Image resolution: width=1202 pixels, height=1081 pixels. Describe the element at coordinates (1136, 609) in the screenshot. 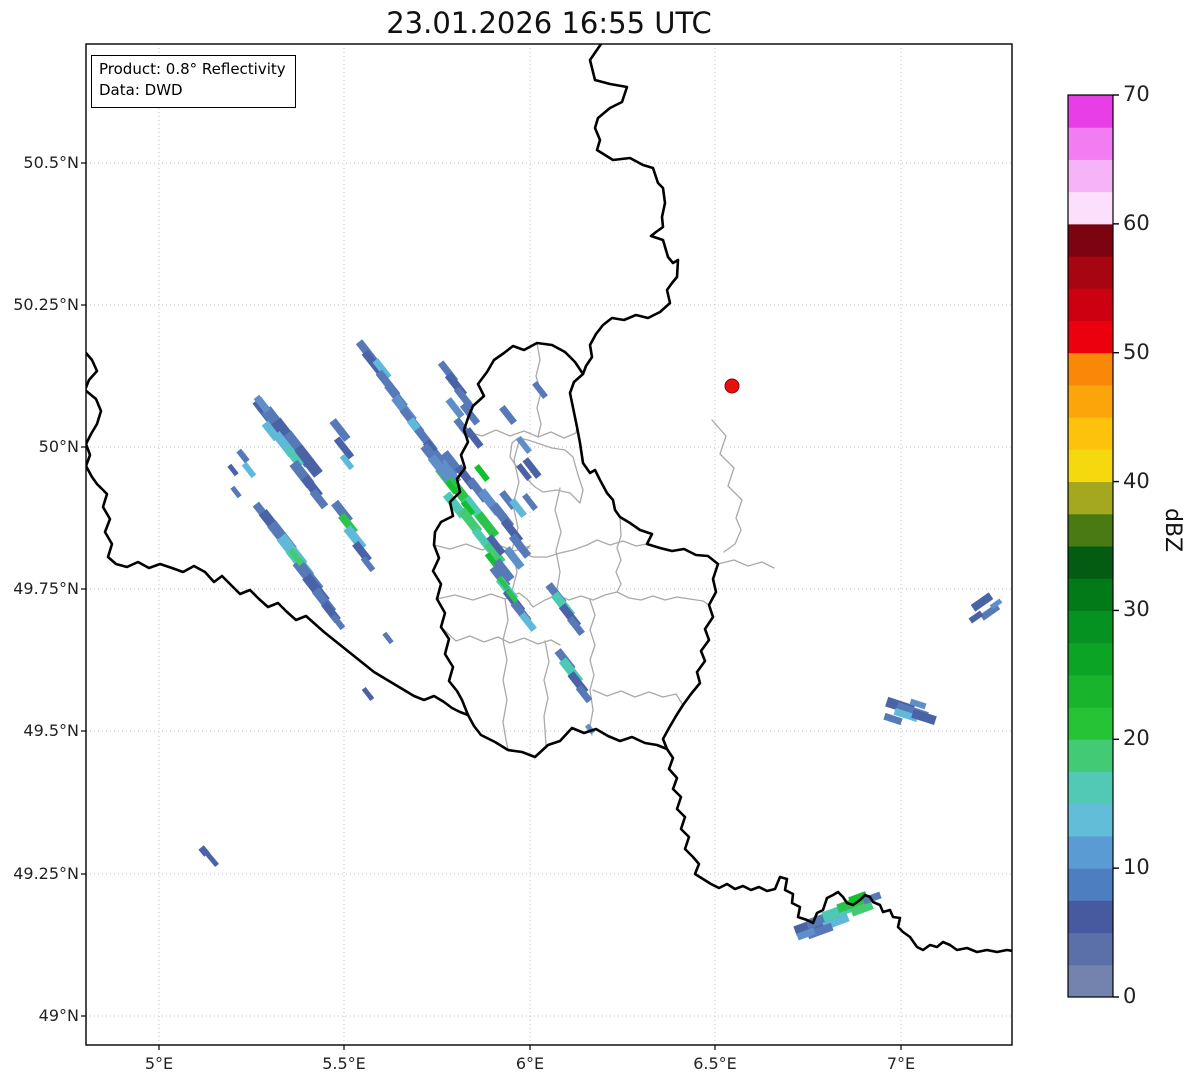

I see `colorbar-tick-label: 30` at that location.